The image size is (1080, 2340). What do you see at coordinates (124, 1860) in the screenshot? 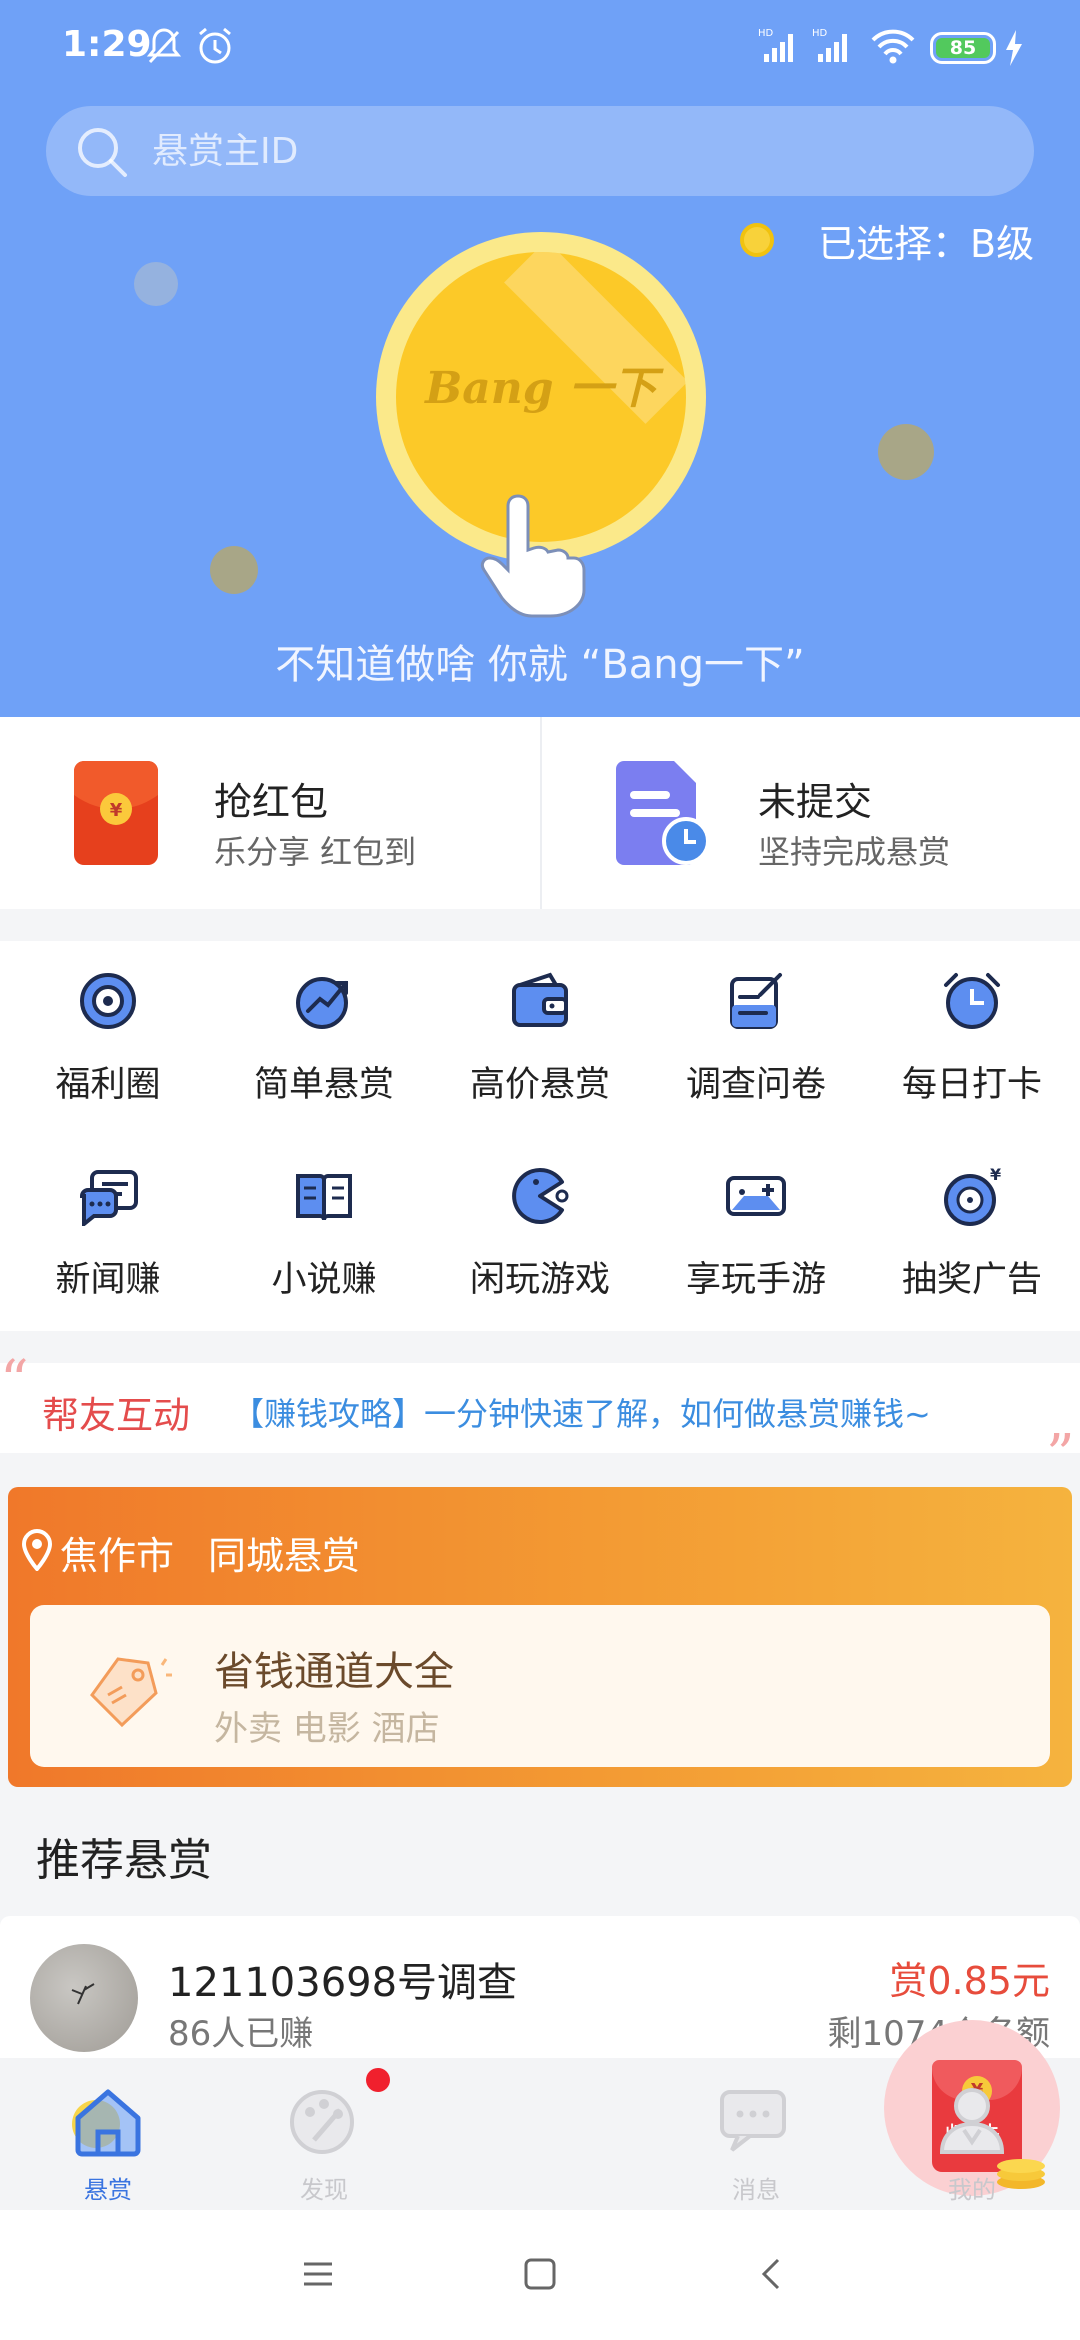
I see `section-title: 推荐悬赏` at bounding box center [124, 1860].